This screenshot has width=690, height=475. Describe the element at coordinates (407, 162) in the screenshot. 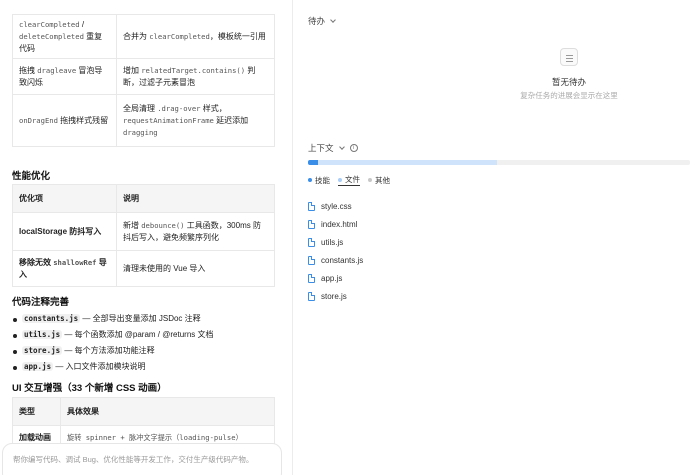

I see `context-segment-文件` at that location.